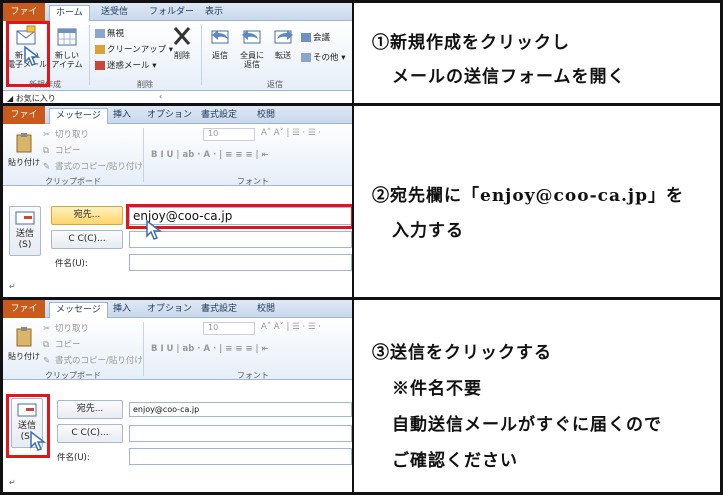 The image size is (723, 495). What do you see at coordinates (73, 181) in the screenshot?
I see `group-label-clipboard: クリップボード` at bounding box center [73, 181].